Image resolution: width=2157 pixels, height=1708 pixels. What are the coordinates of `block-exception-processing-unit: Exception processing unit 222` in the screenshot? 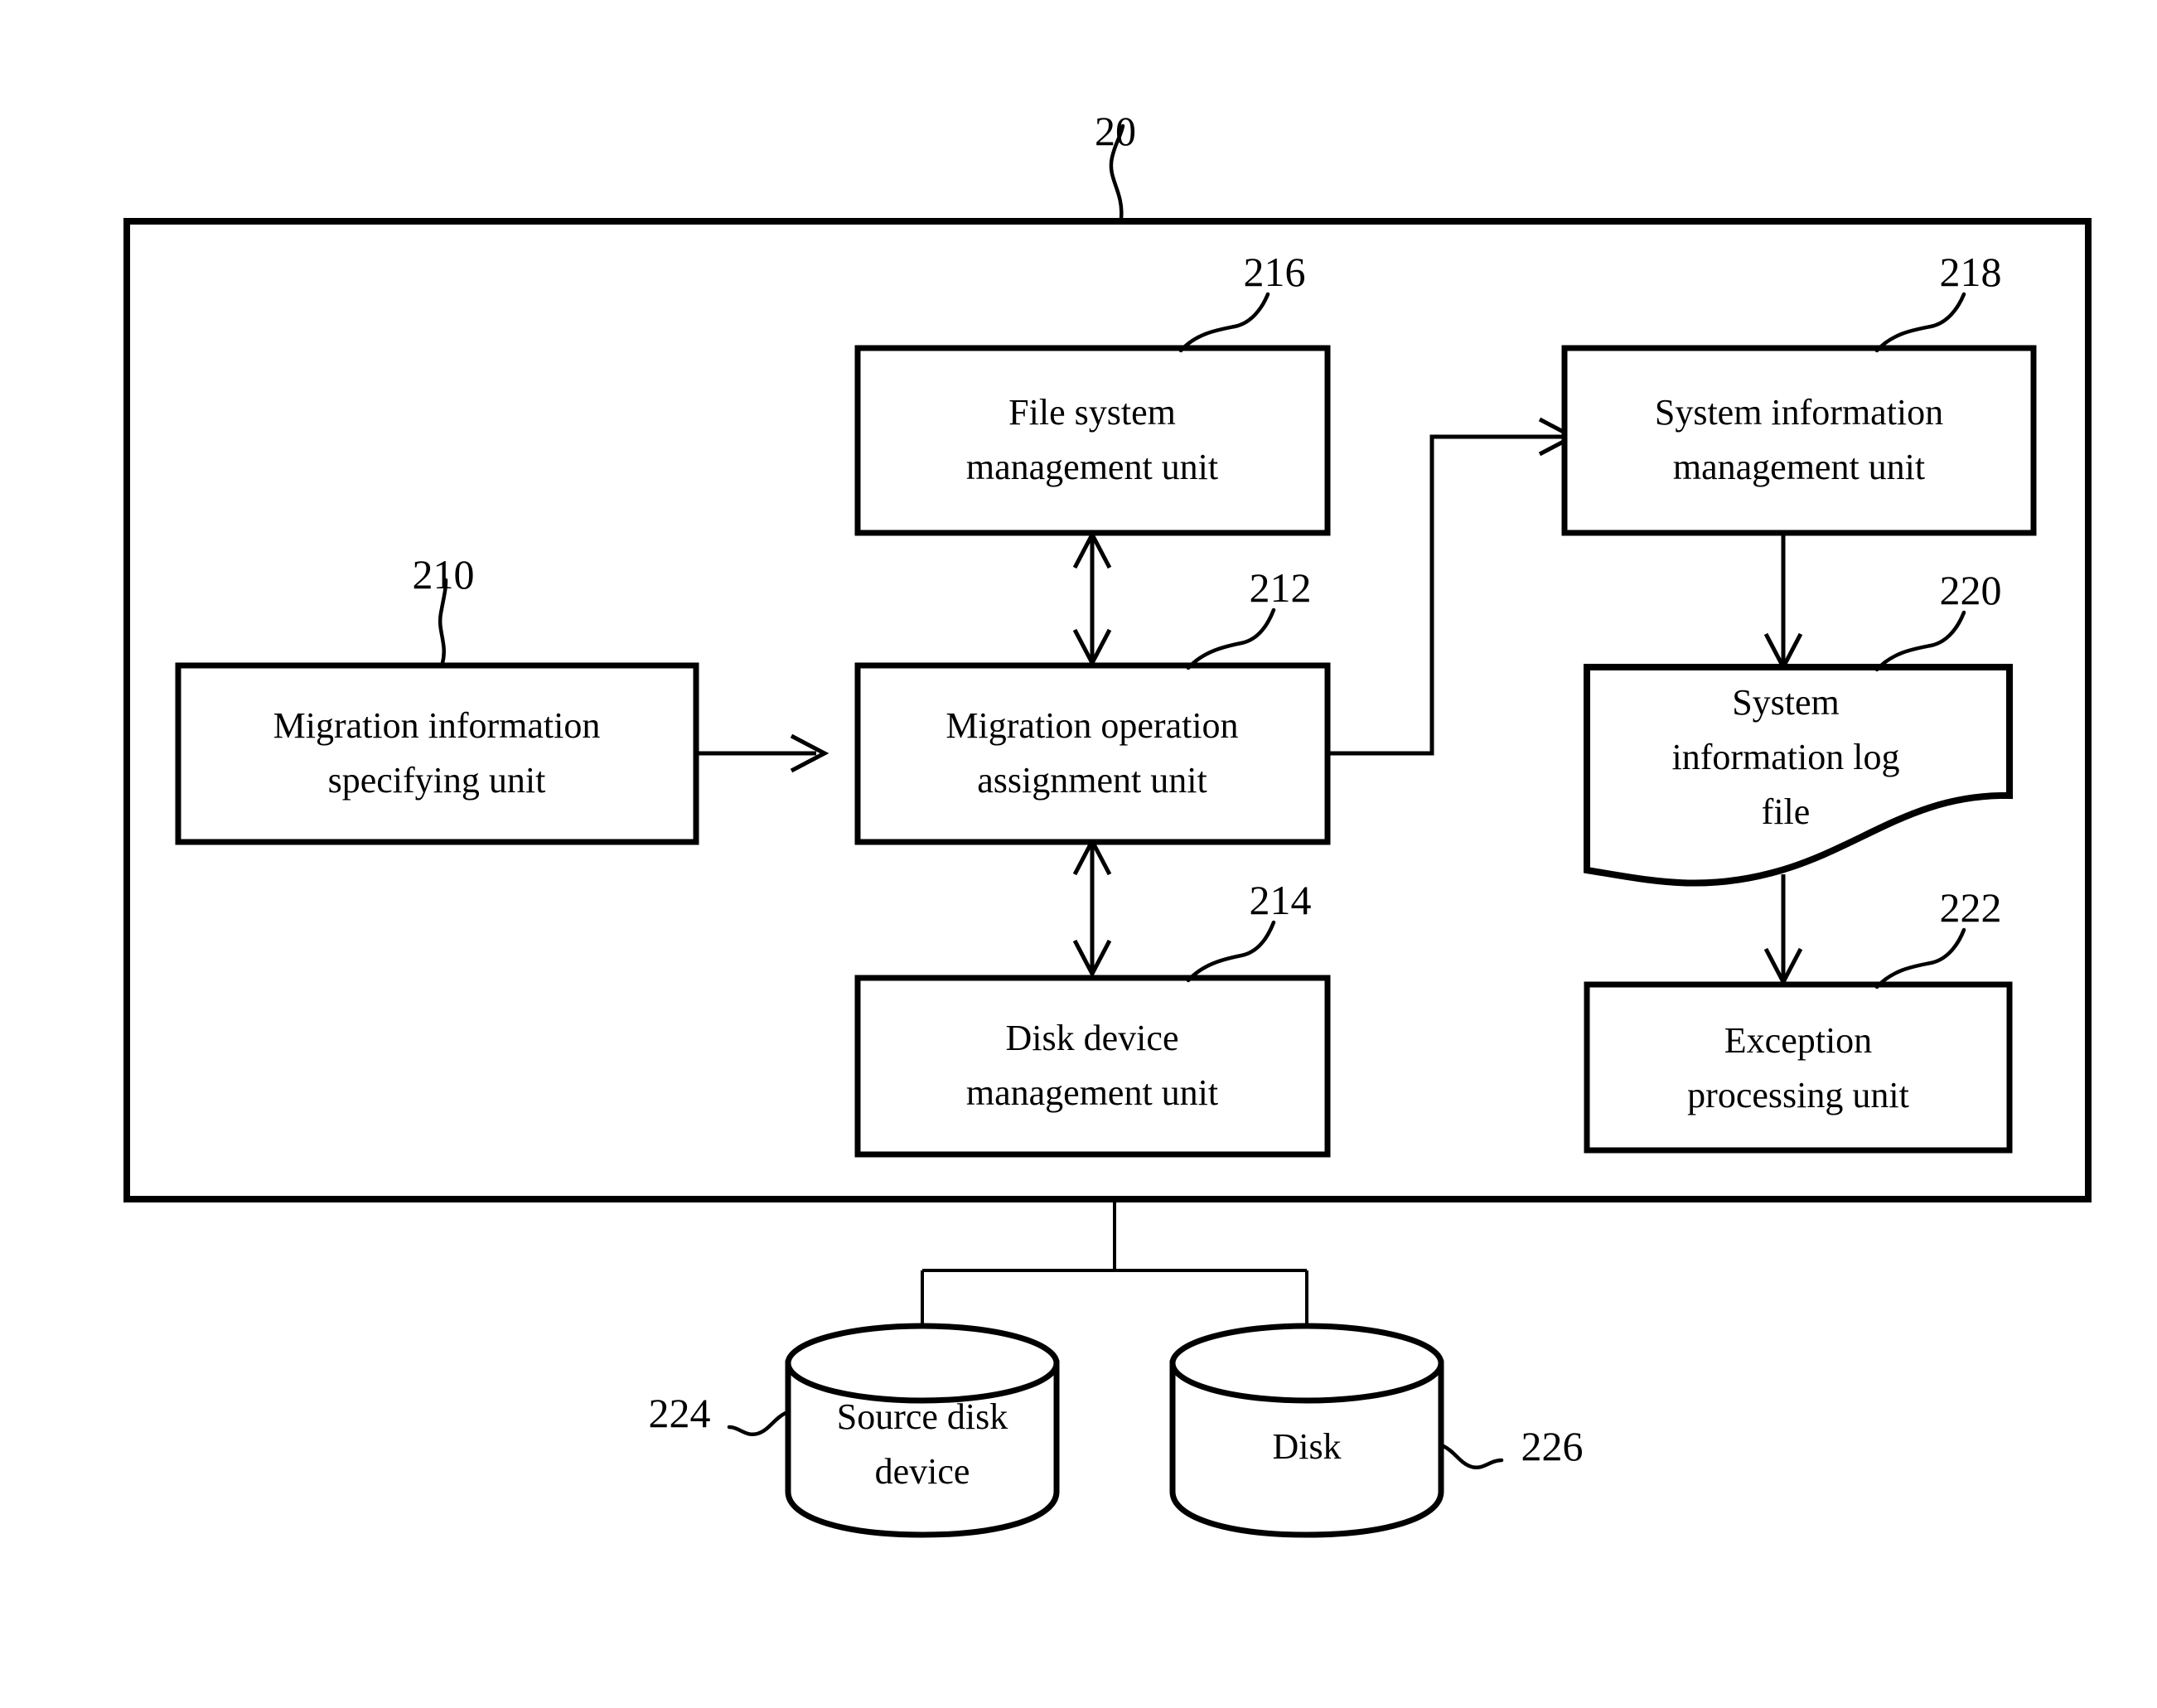 It's located at (1798, 1019).